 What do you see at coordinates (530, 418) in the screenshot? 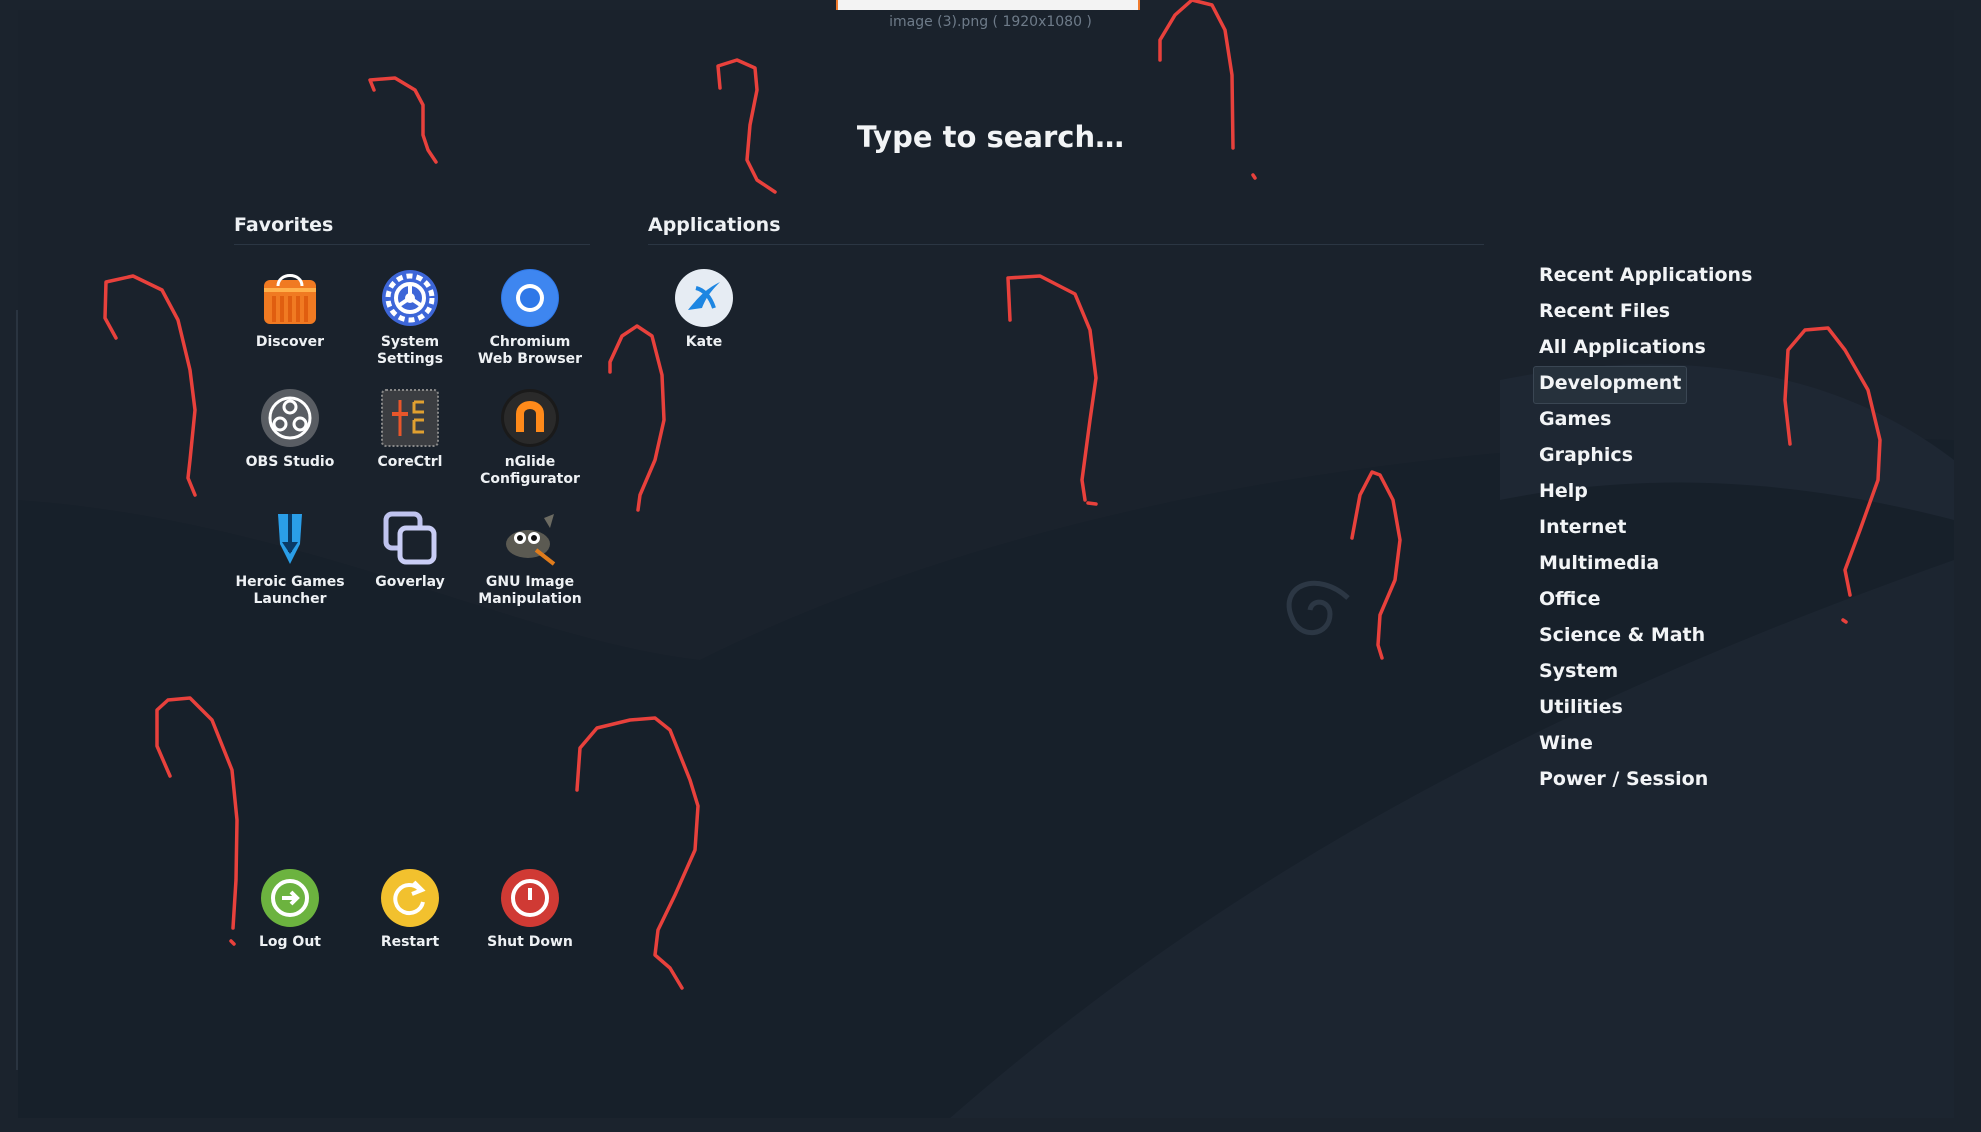
I see `nglide-icon` at bounding box center [530, 418].